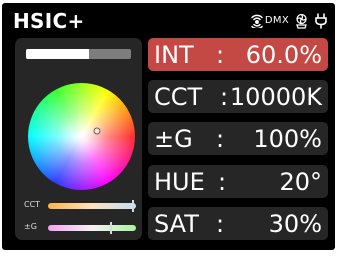  Describe the element at coordinates (238, 54) in the screenshot. I see `param-row-intensity: INT : 60.0%` at that location.